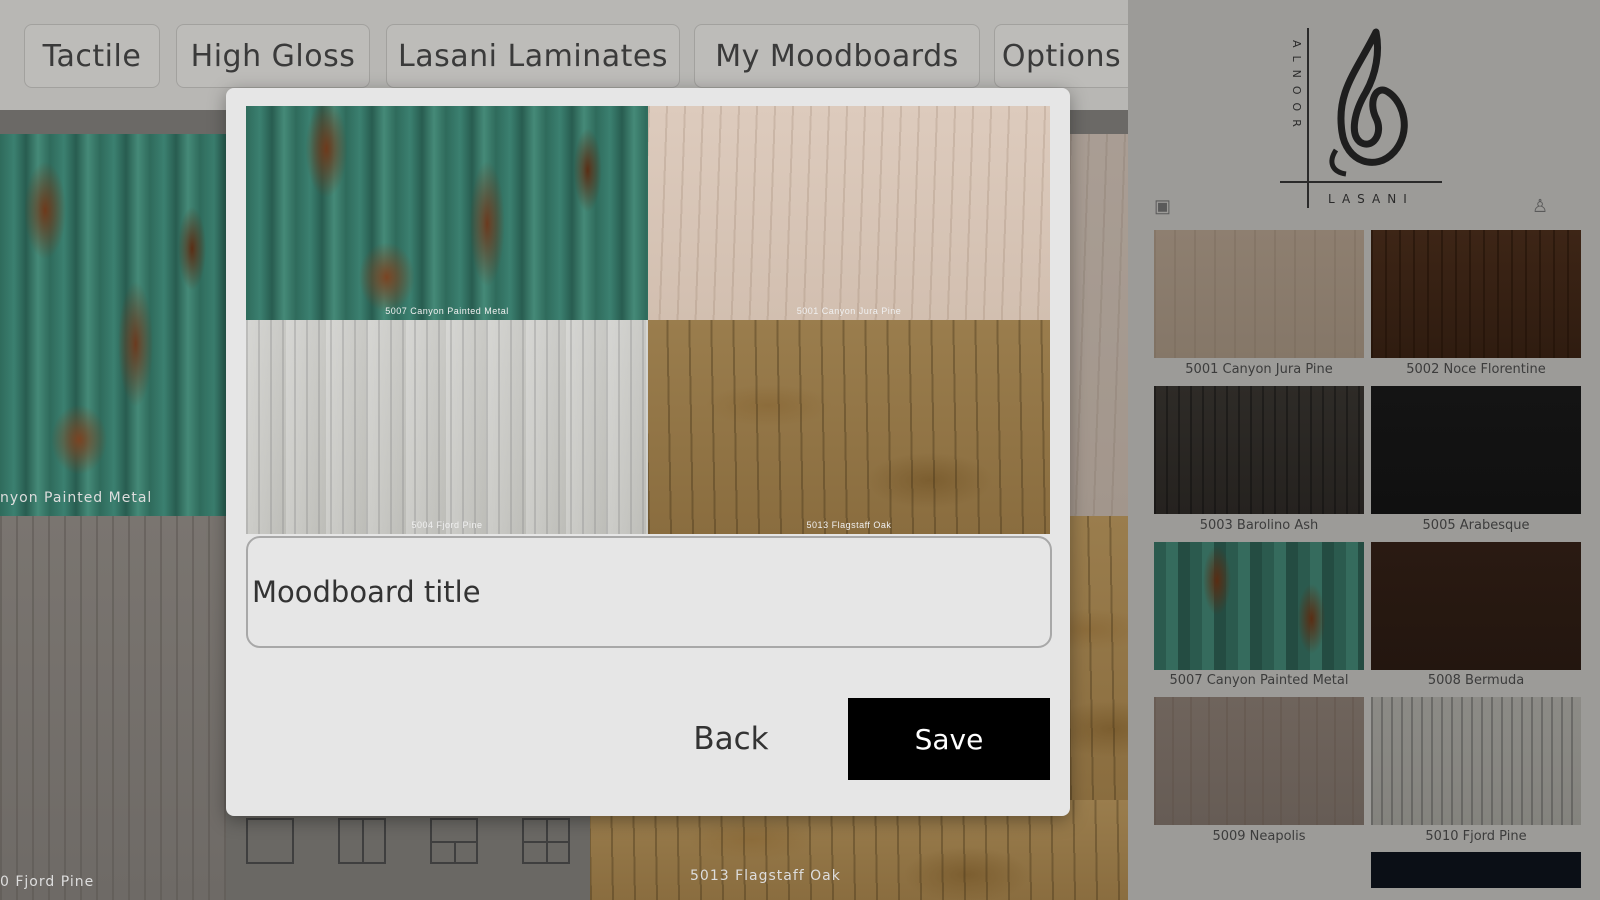  I want to click on tab-my-moodboards: My Moodboards, so click(837, 56).